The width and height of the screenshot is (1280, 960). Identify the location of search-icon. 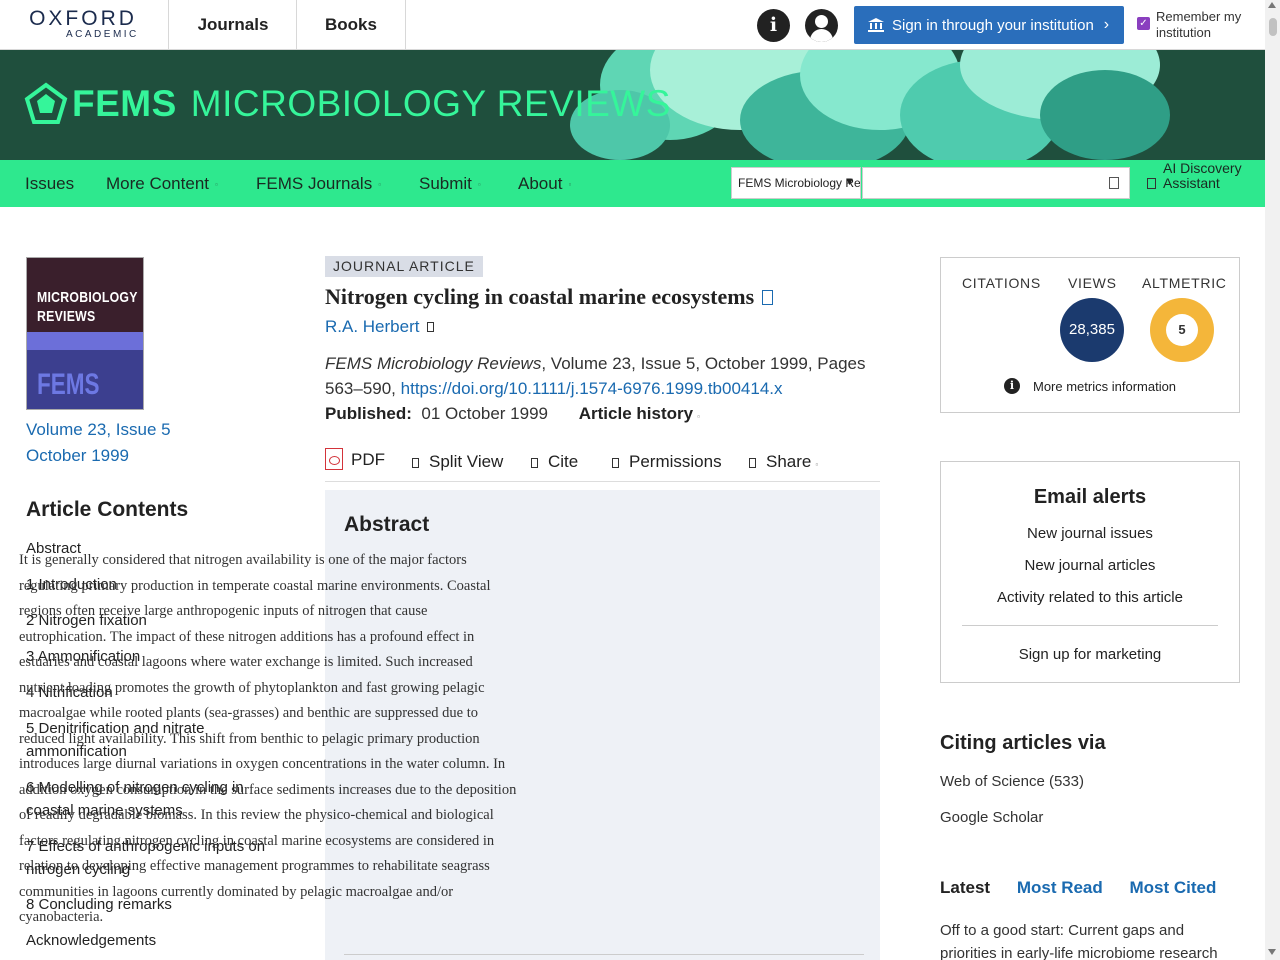
(1114, 183).